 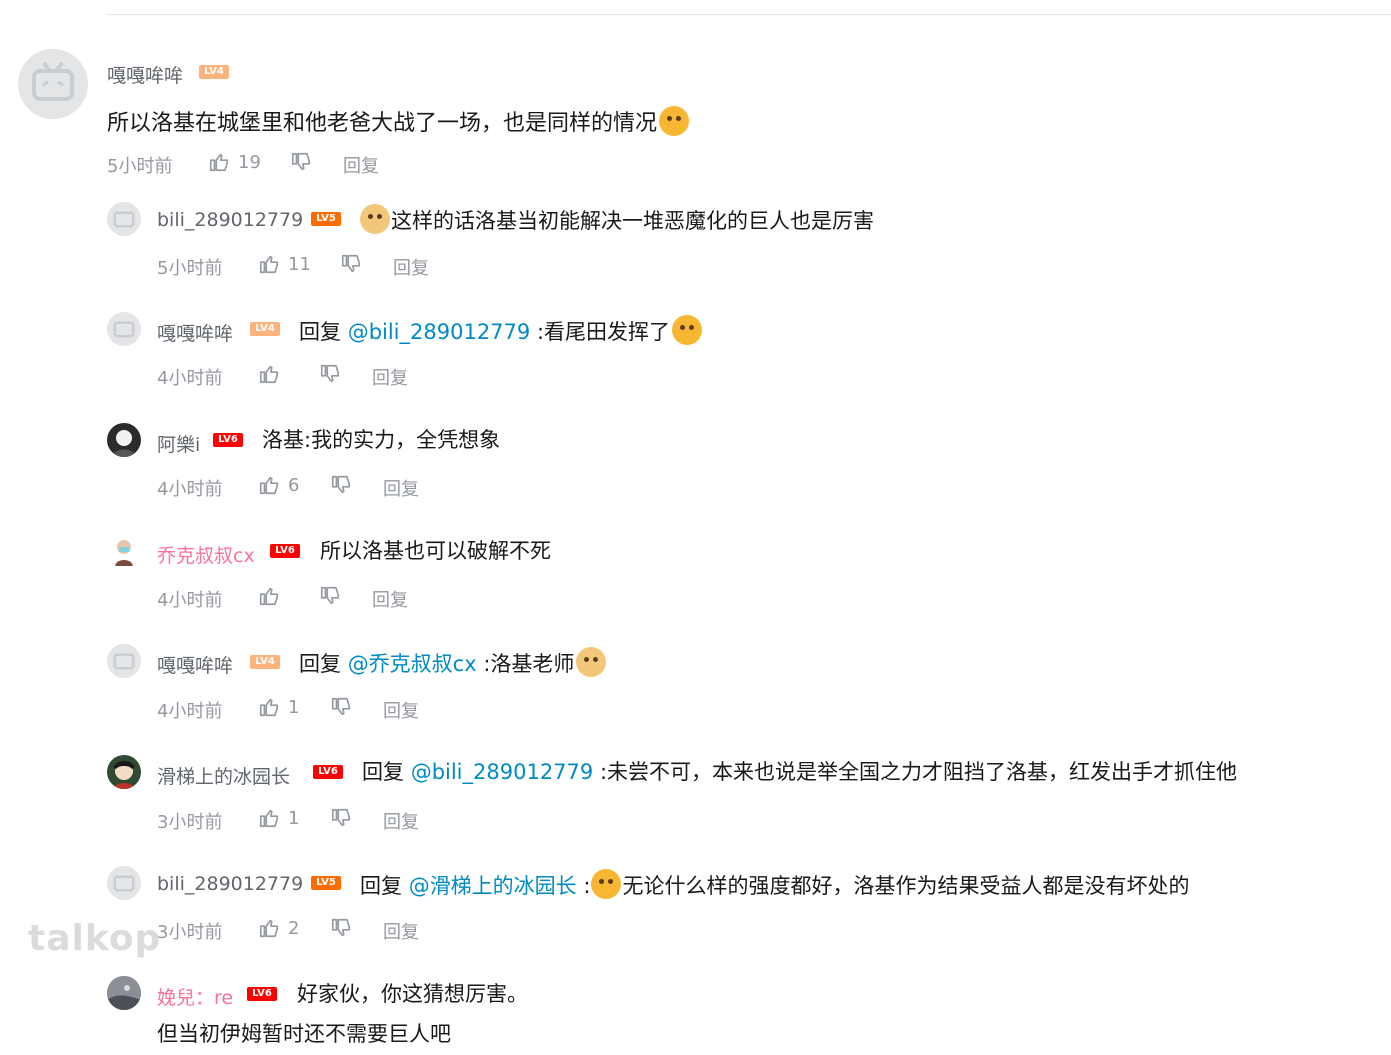 What do you see at coordinates (607, 332) in the screenshot?
I see `reply-body: 看尾田发挥了` at bounding box center [607, 332].